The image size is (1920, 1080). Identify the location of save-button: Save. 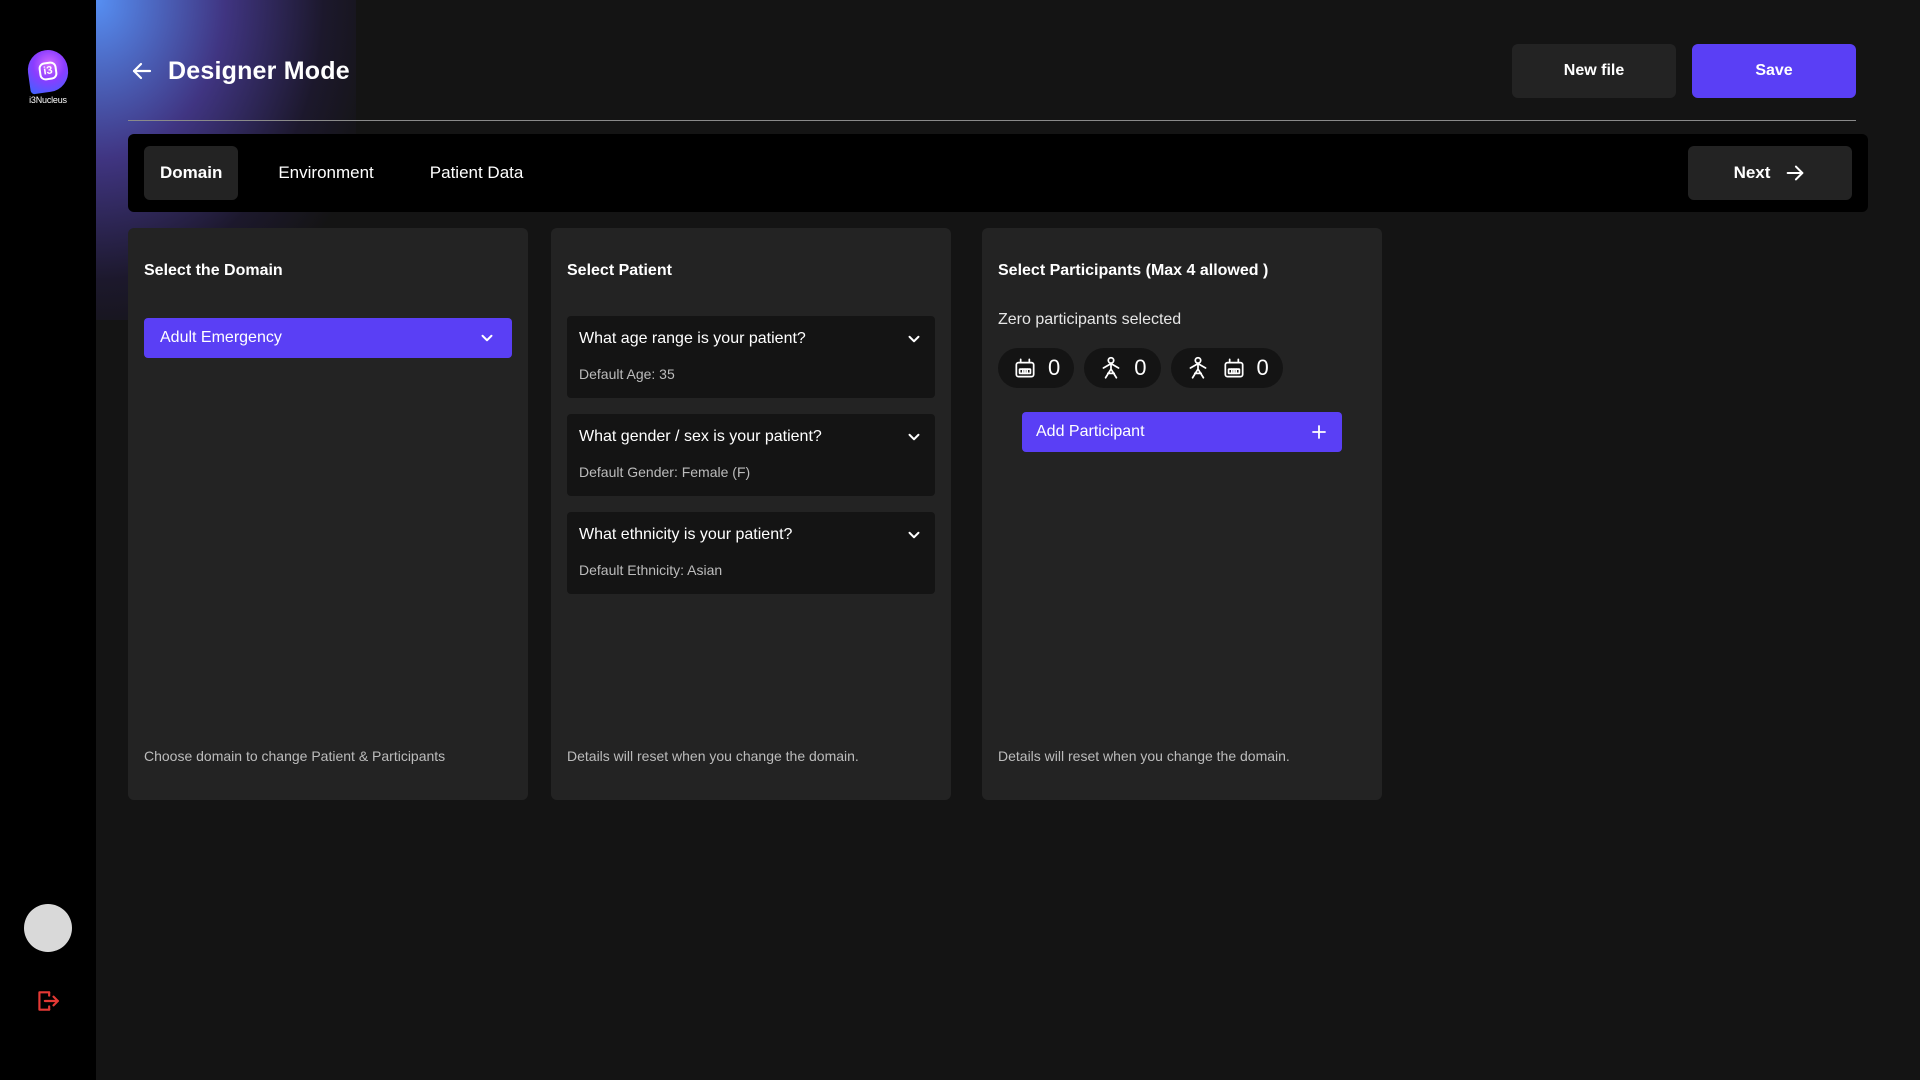
(1774, 71).